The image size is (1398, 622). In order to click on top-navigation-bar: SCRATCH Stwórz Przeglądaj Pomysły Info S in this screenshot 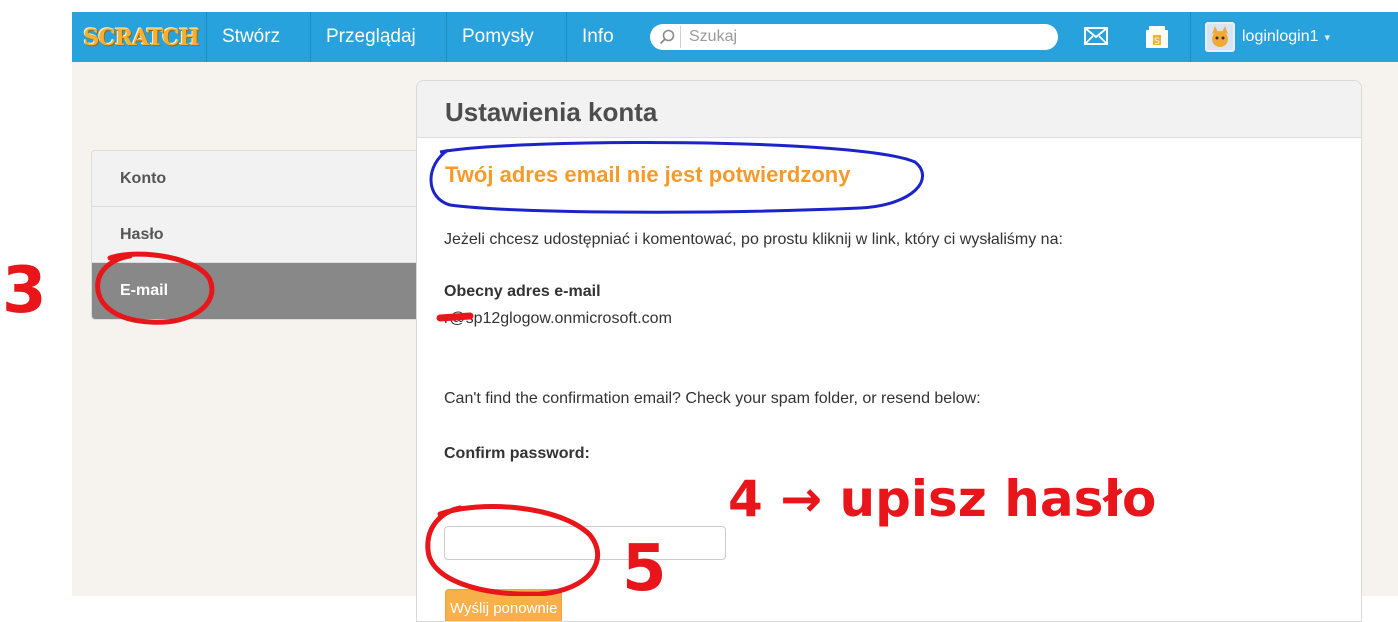, I will do `click(735, 37)`.